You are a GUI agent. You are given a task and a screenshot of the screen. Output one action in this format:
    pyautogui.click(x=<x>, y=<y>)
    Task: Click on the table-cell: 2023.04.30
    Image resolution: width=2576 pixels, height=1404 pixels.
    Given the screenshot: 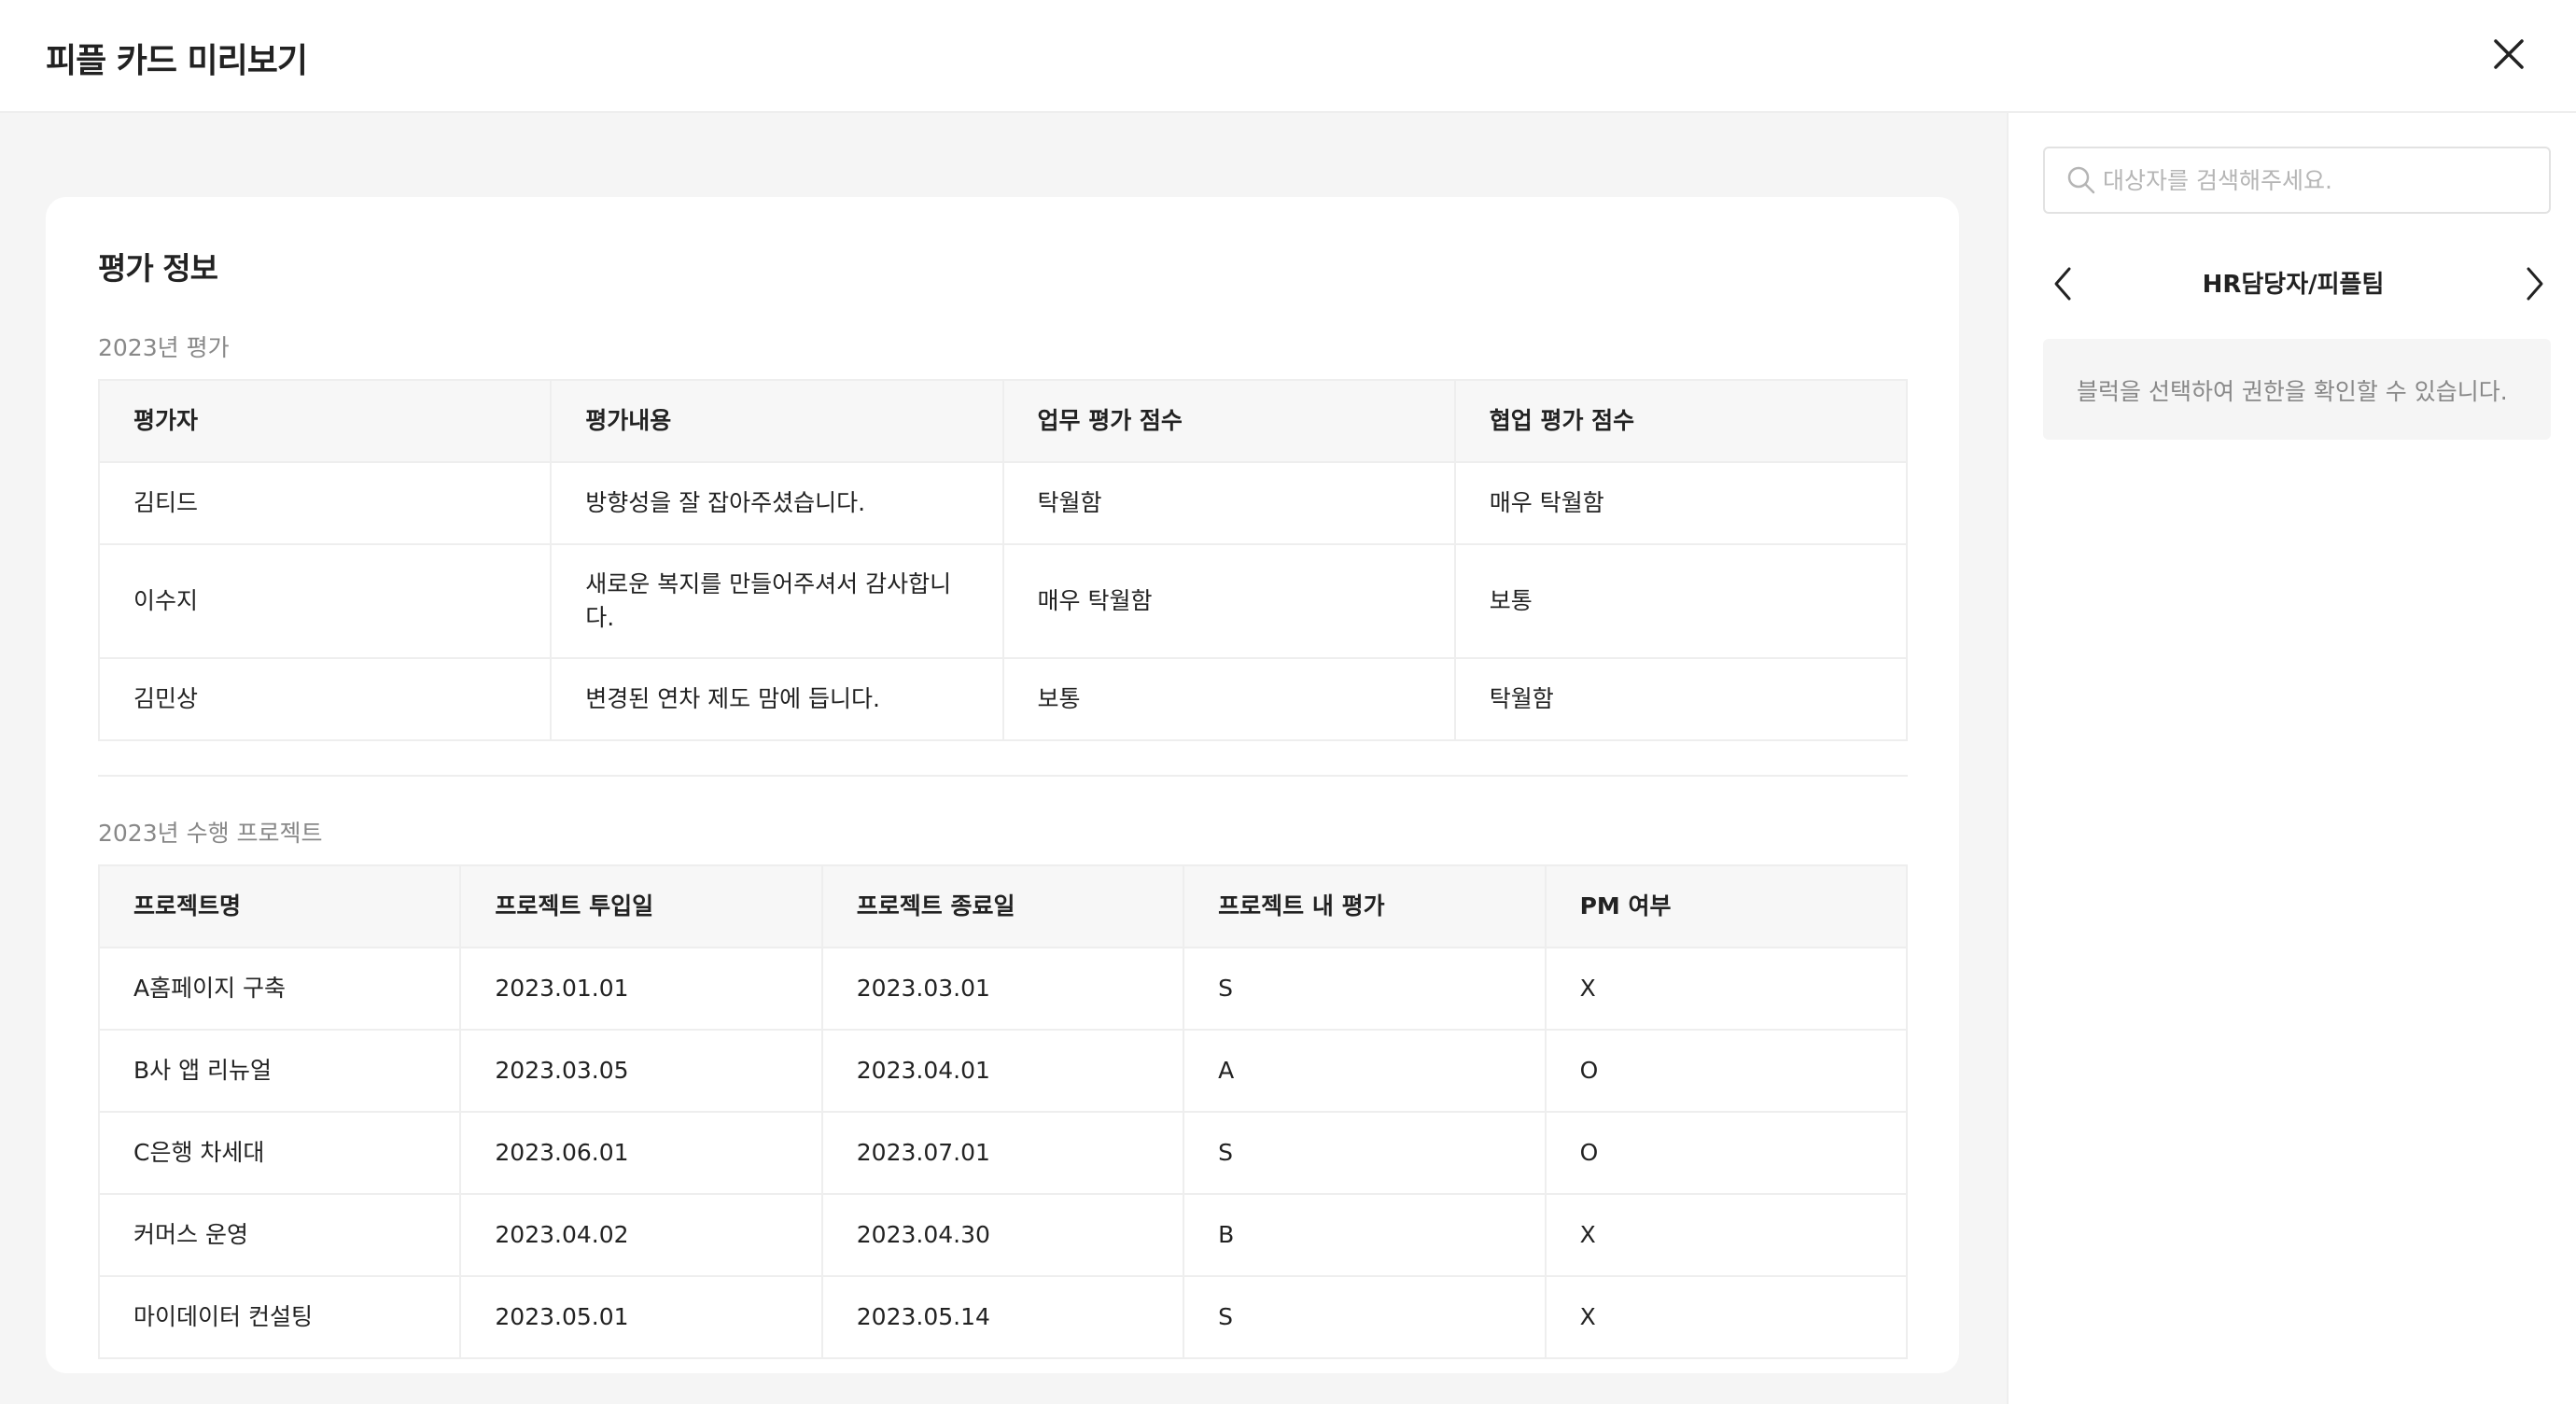 What is the action you would take?
    pyautogui.click(x=1002, y=1235)
    